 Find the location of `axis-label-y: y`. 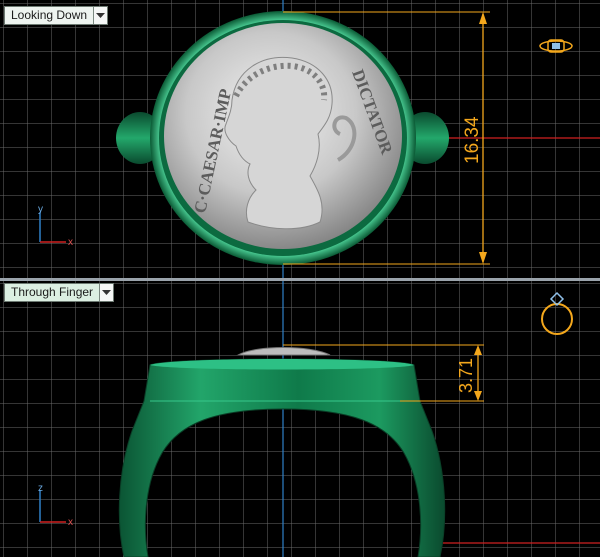

axis-label-y: y is located at coordinates (40, 209).